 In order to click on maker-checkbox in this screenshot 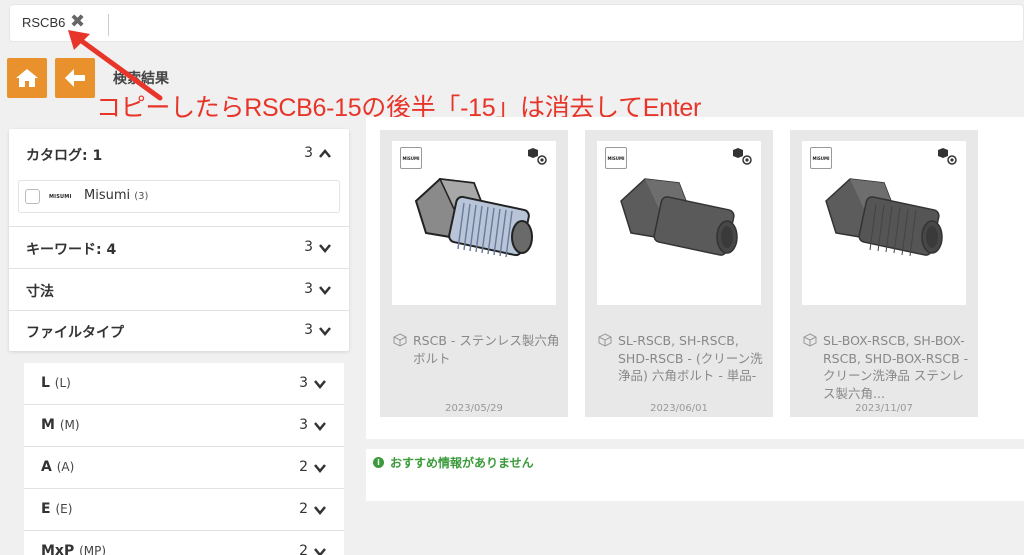, I will do `click(32, 196)`.